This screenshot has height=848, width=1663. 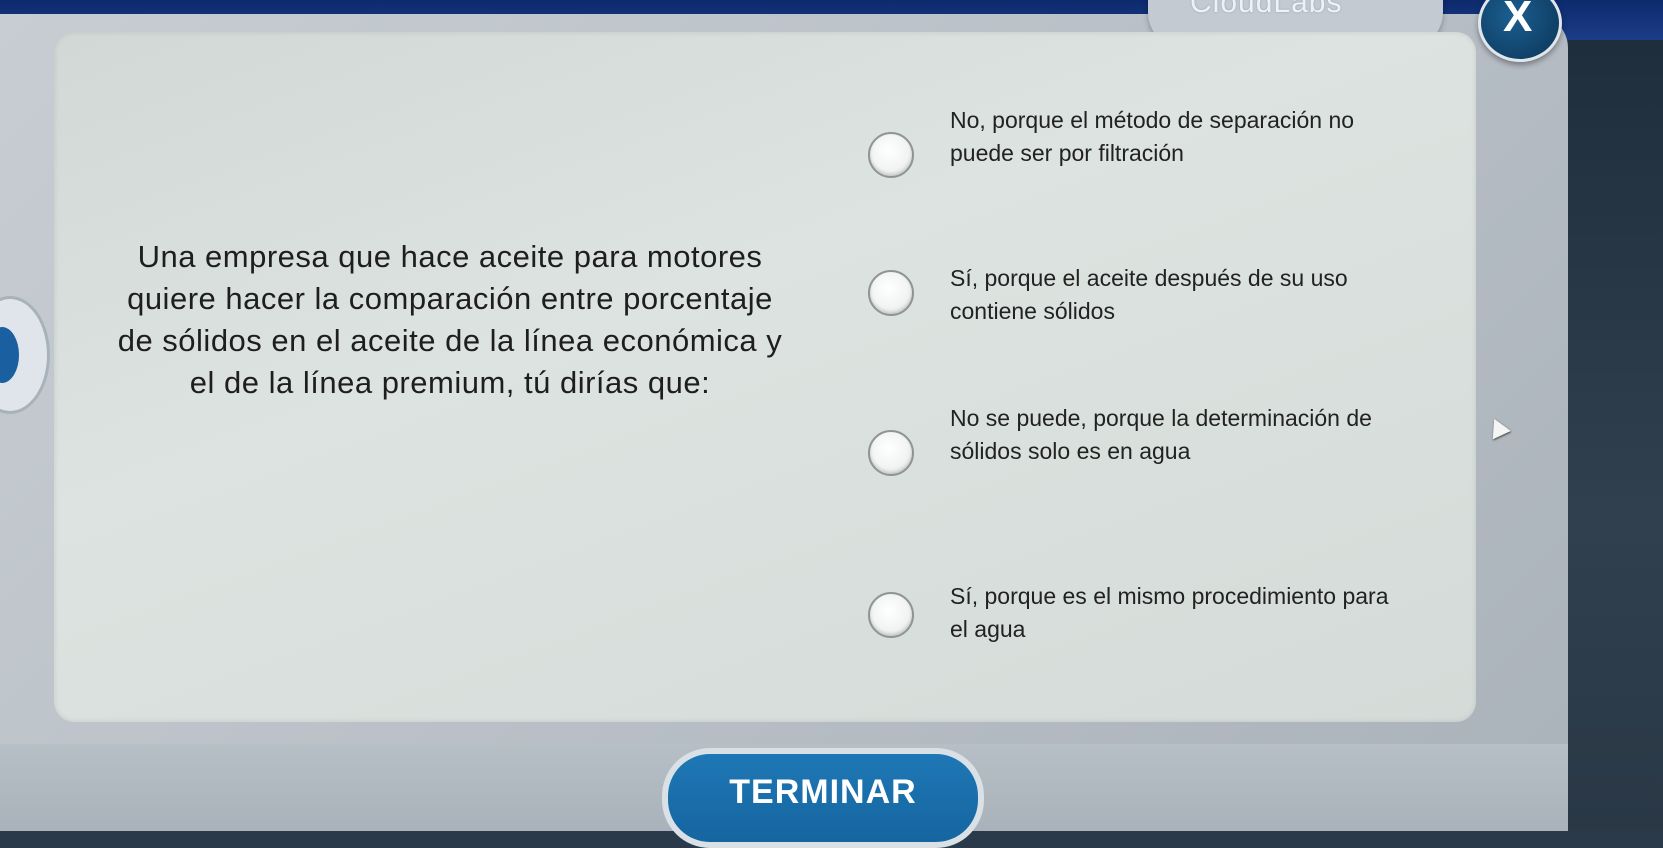 What do you see at coordinates (823, 798) in the screenshot?
I see `finish-button: TERMINAR` at bounding box center [823, 798].